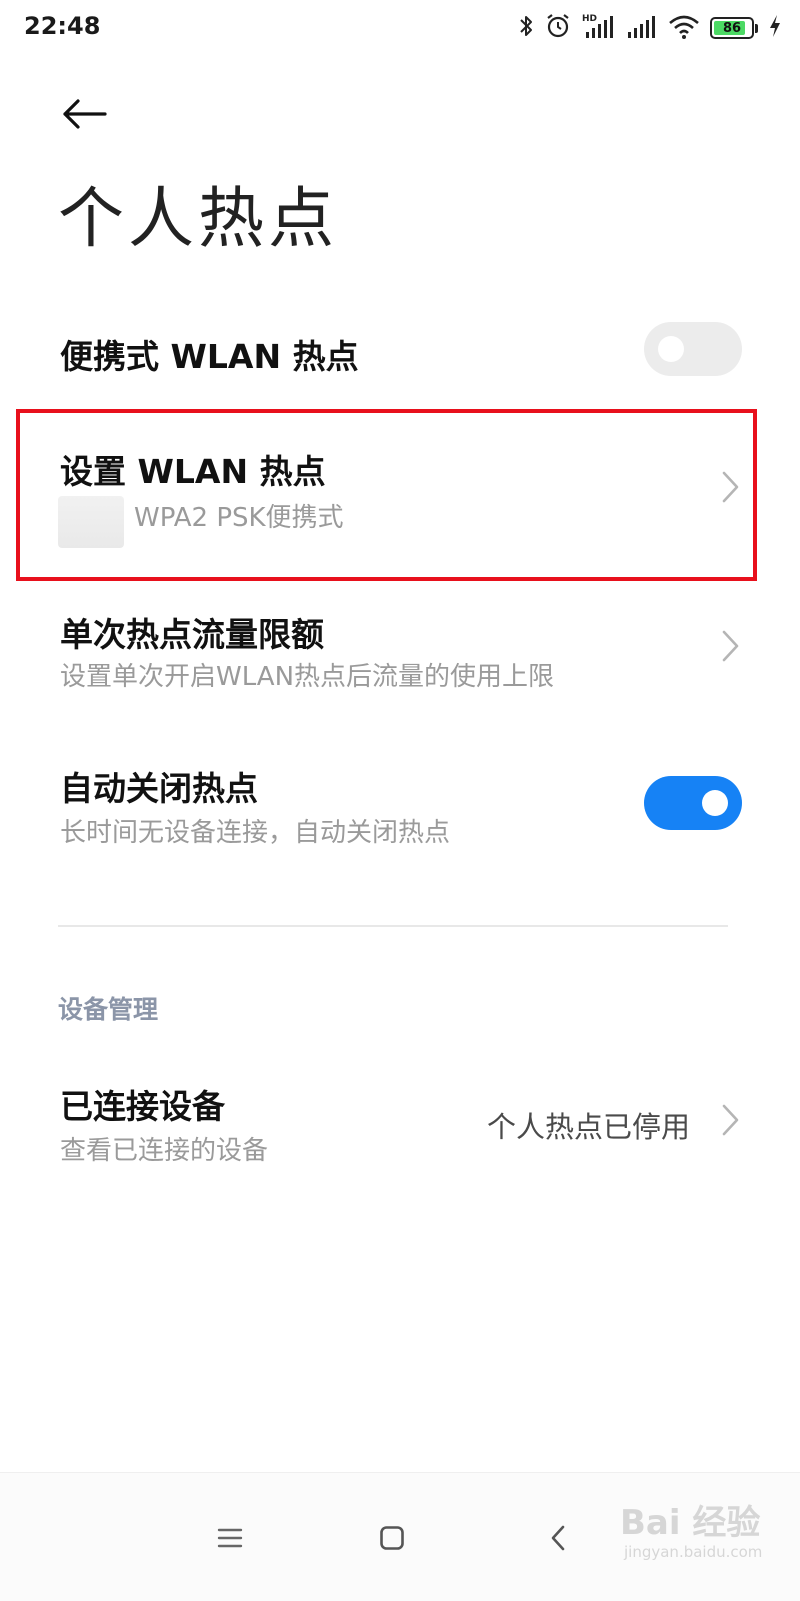 Image resolution: width=800 pixels, height=1601 pixels. I want to click on hd-signal-icon: HD, so click(599, 28).